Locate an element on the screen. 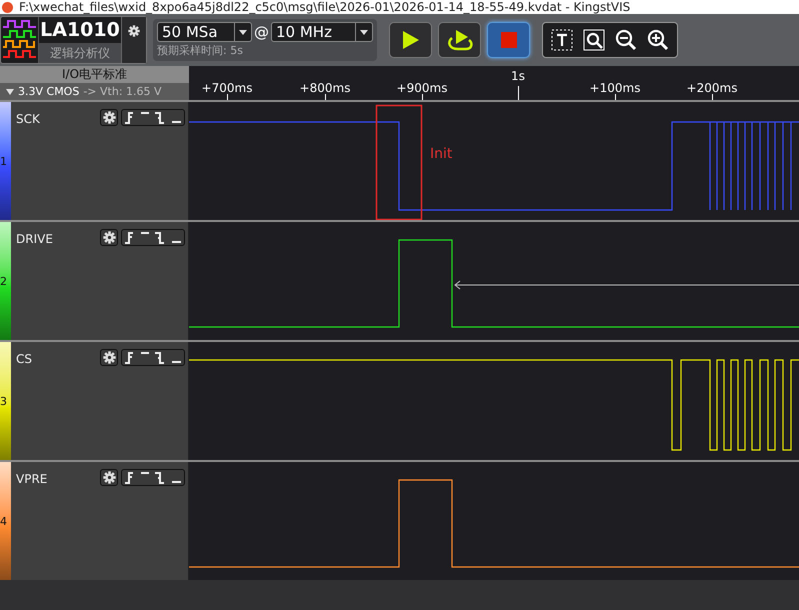  app-icon is located at coordinates (7, 7).